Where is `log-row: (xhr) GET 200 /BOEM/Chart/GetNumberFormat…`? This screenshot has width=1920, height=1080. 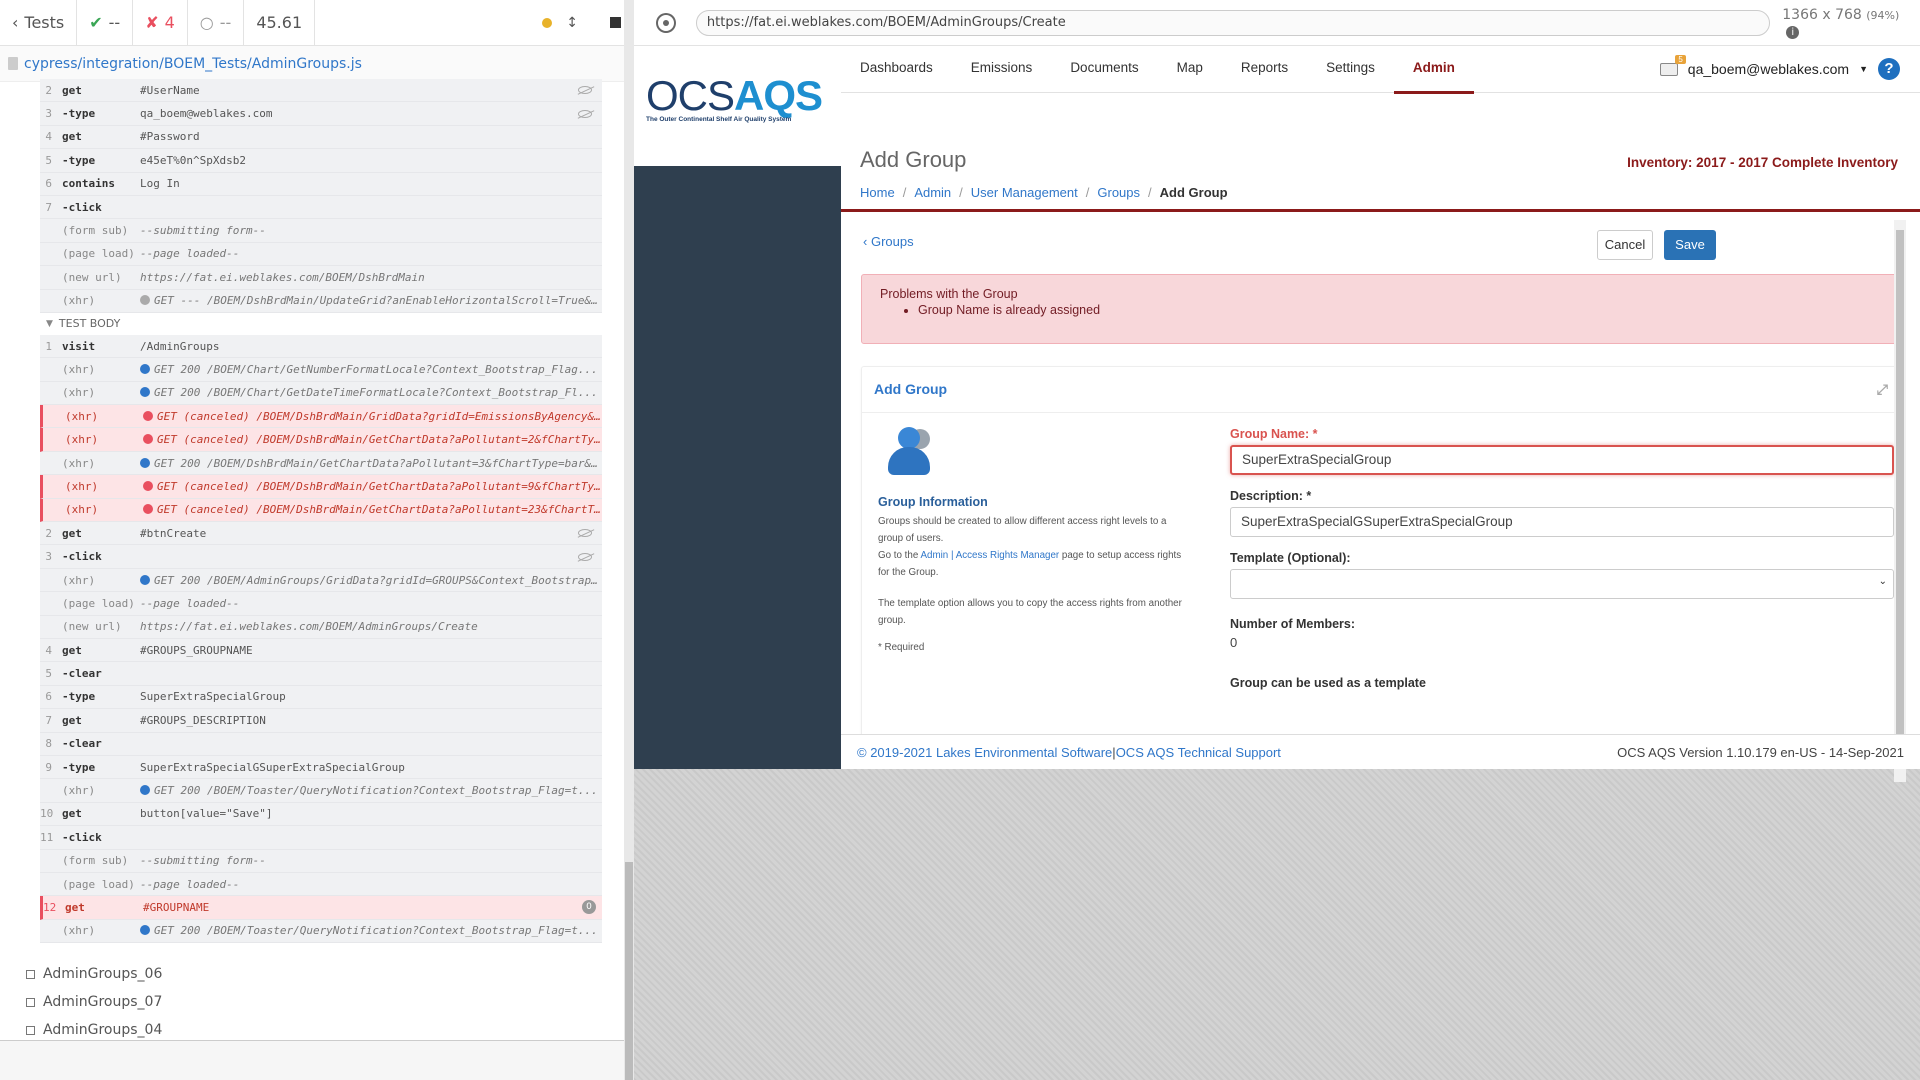
log-row: (xhr) GET 200 /BOEM/Chart/GetNumberFormat… is located at coordinates (321, 370).